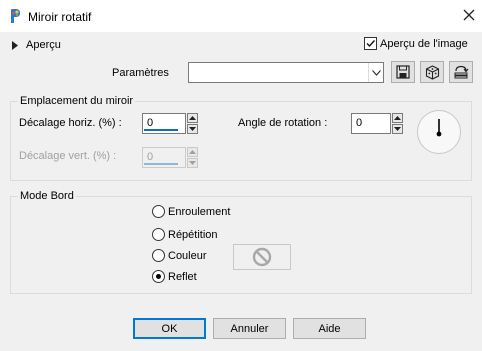 This screenshot has height=351, width=482. I want to click on reset-default-button, so click(461, 72).